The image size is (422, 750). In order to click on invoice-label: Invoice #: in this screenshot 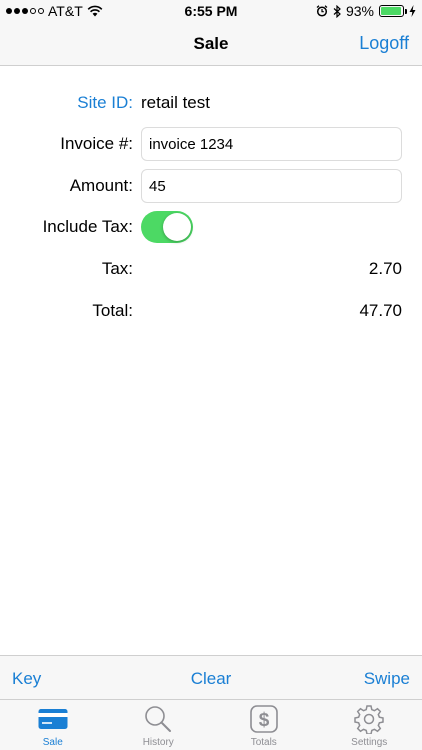, I will do `click(96, 143)`.